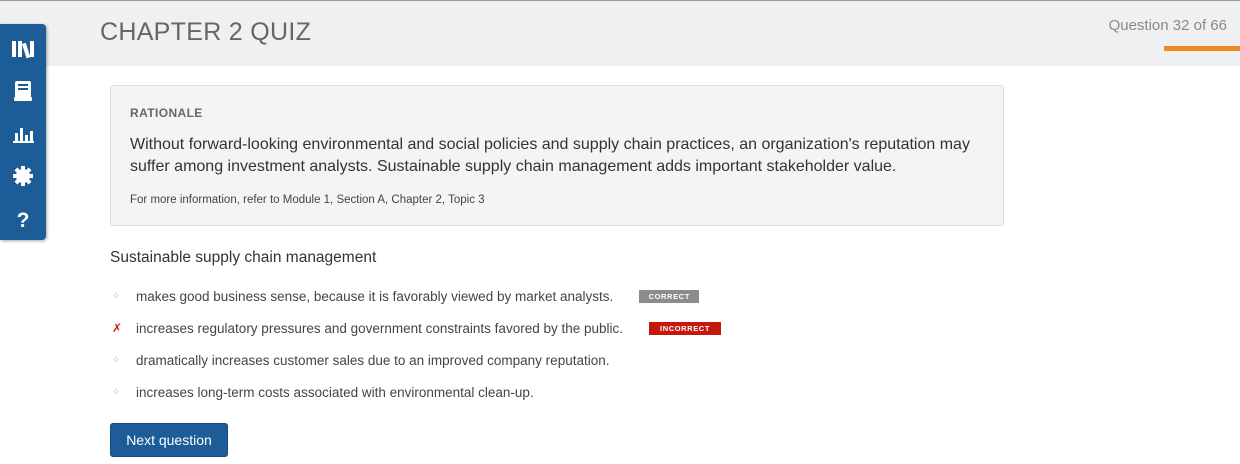  I want to click on sidebar-item-settings, so click(23, 176).